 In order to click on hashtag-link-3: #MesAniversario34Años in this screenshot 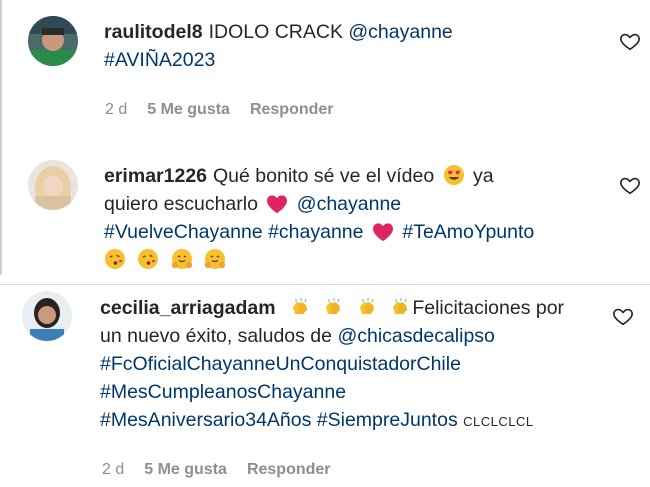, I will do `click(205, 420)`.